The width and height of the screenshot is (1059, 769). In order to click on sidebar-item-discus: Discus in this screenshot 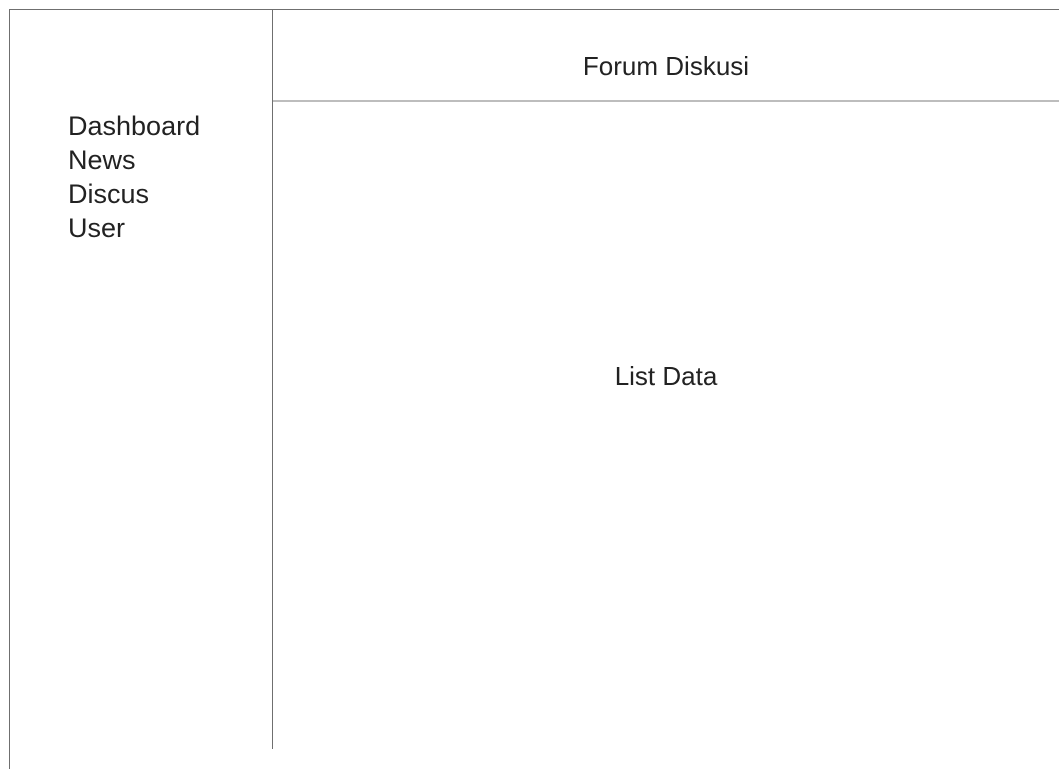, I will do `click(134, 194)`.